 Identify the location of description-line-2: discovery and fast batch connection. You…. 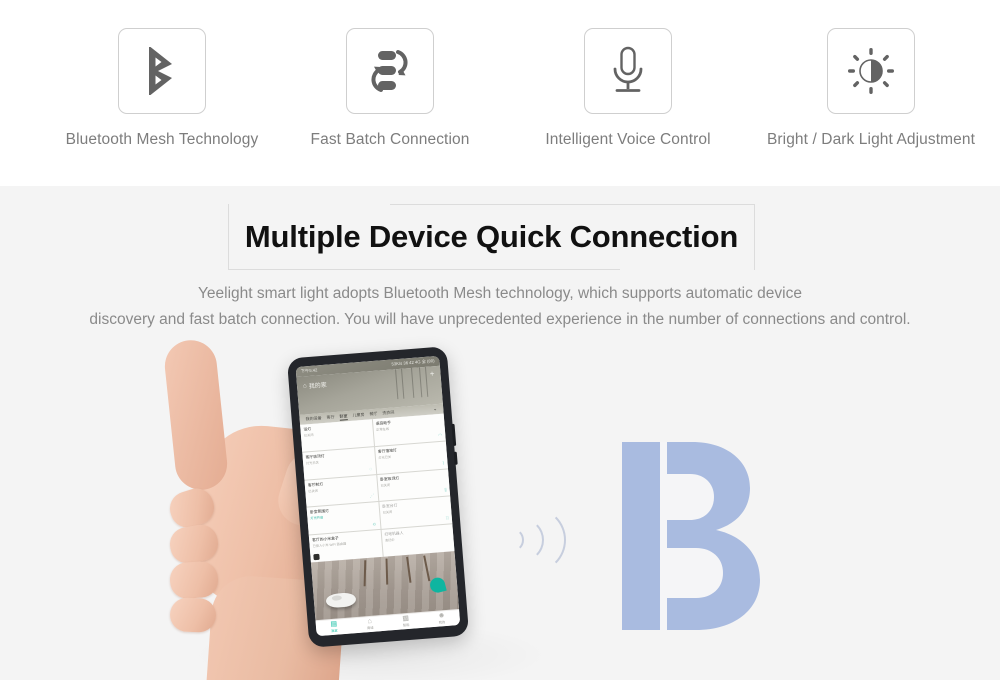
(500, 319).